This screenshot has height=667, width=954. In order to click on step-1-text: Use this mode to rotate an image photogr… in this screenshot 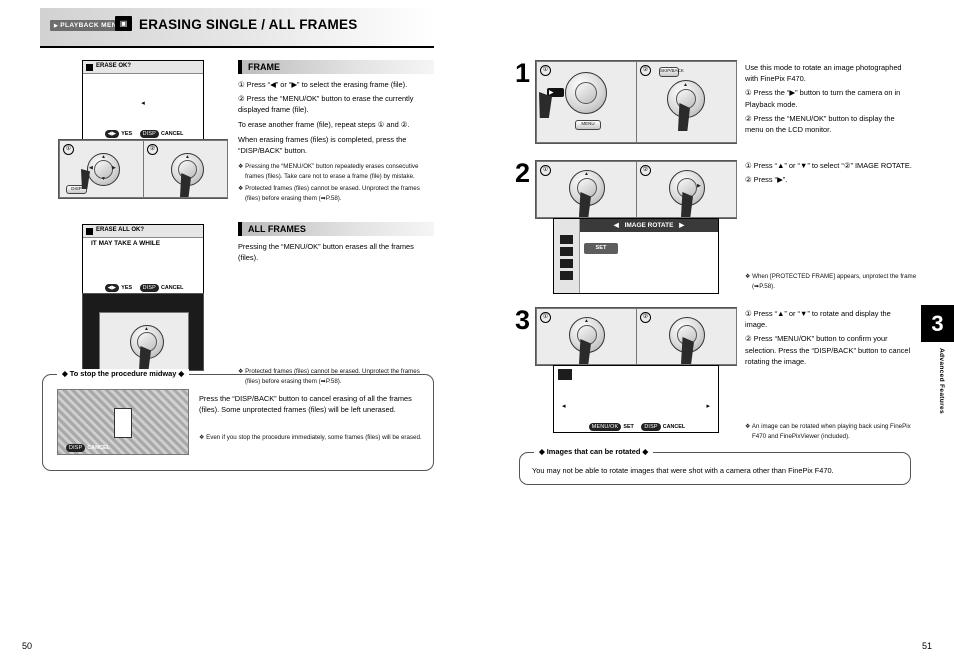, I will do `click(829, 98)`.